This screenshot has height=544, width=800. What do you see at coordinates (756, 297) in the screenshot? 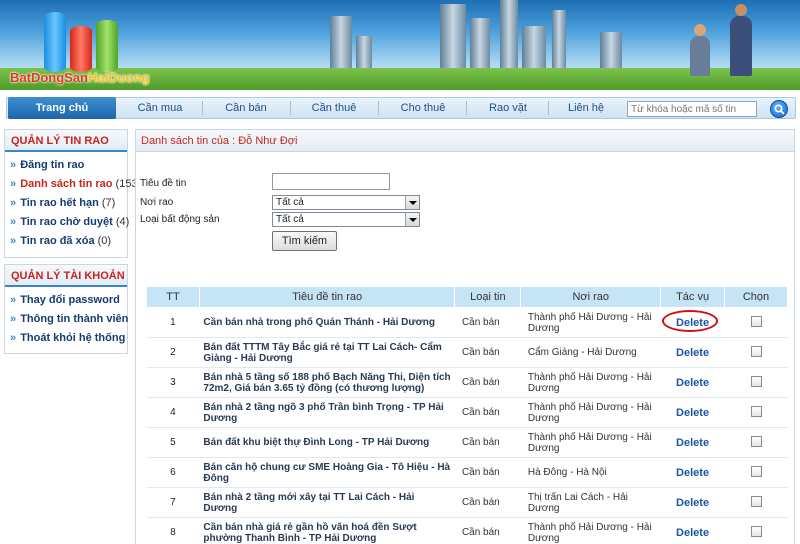
I see `col-header-select: Chọn` at bounding box center [756, 297].